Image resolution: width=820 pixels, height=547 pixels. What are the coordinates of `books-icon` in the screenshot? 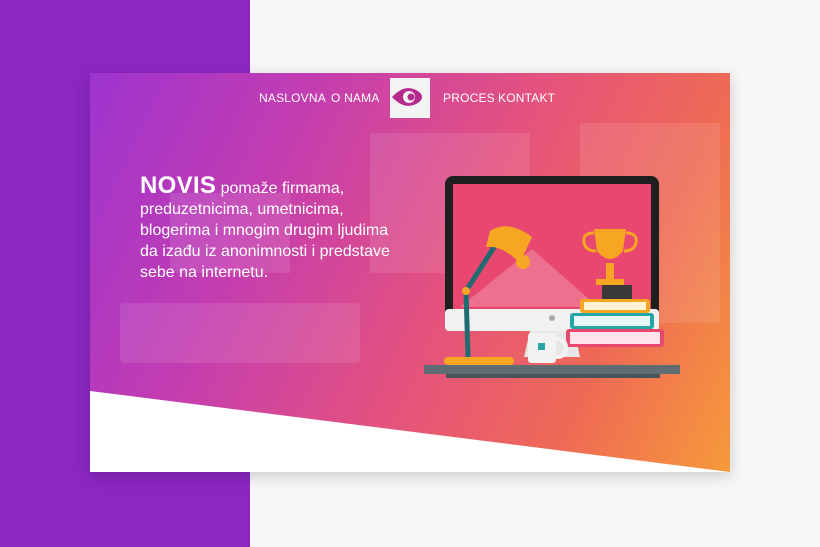 It's located at (615, 323).